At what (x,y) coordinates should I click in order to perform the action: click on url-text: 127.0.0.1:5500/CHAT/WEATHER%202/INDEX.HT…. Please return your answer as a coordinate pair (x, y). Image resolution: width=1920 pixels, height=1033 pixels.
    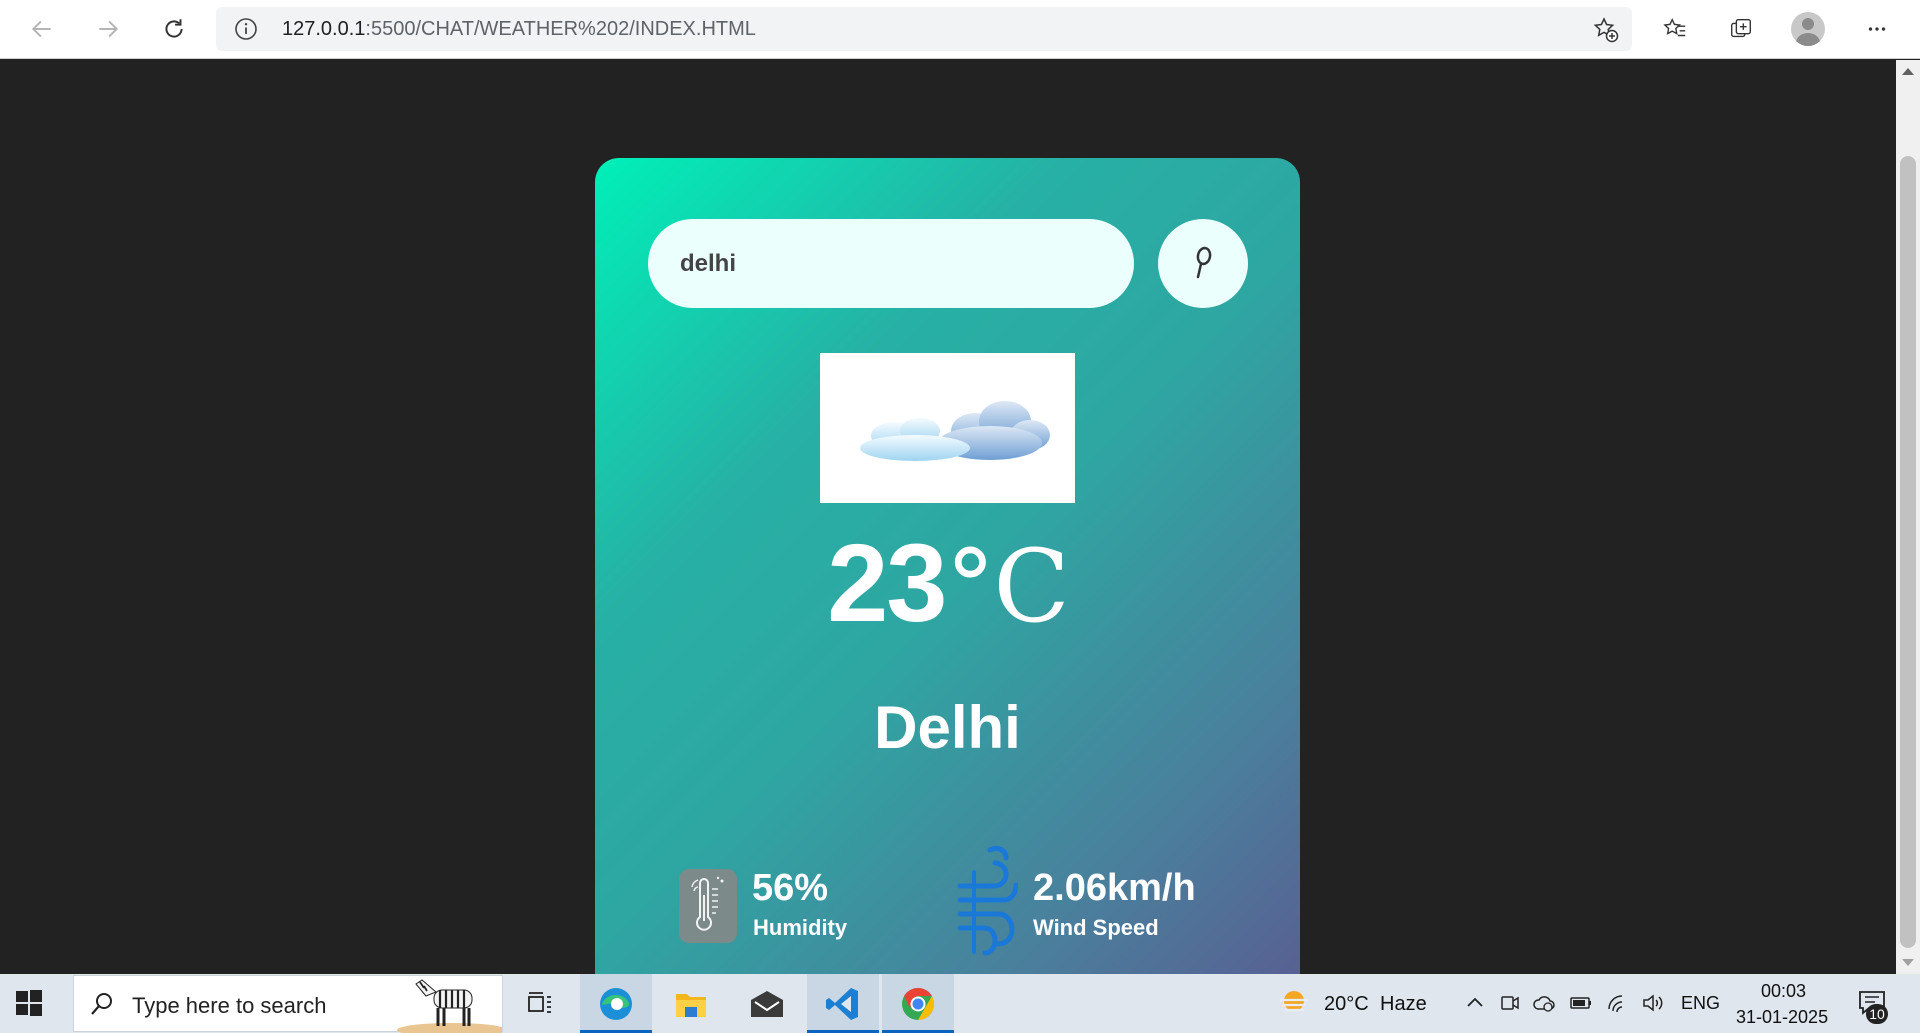
    Looking at the image, I should click on (519, 29).